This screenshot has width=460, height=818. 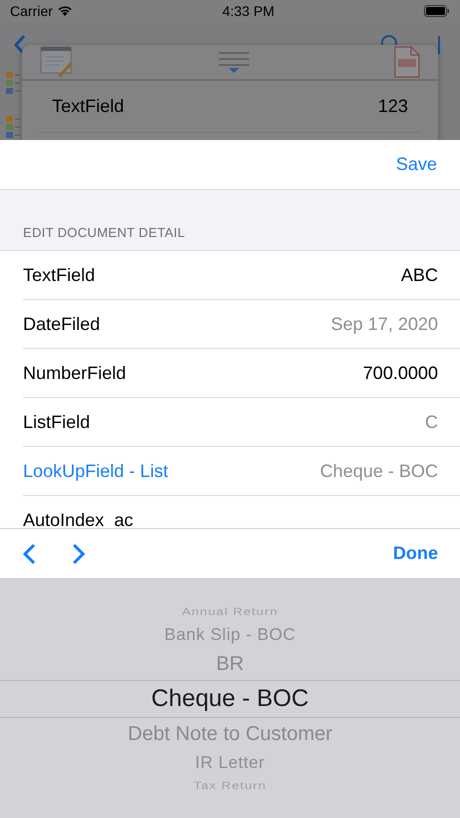 What do you see at coordinates (57, 62) in the screenshot?
I see `edit-form-icon` at bounding box center [57, 62].